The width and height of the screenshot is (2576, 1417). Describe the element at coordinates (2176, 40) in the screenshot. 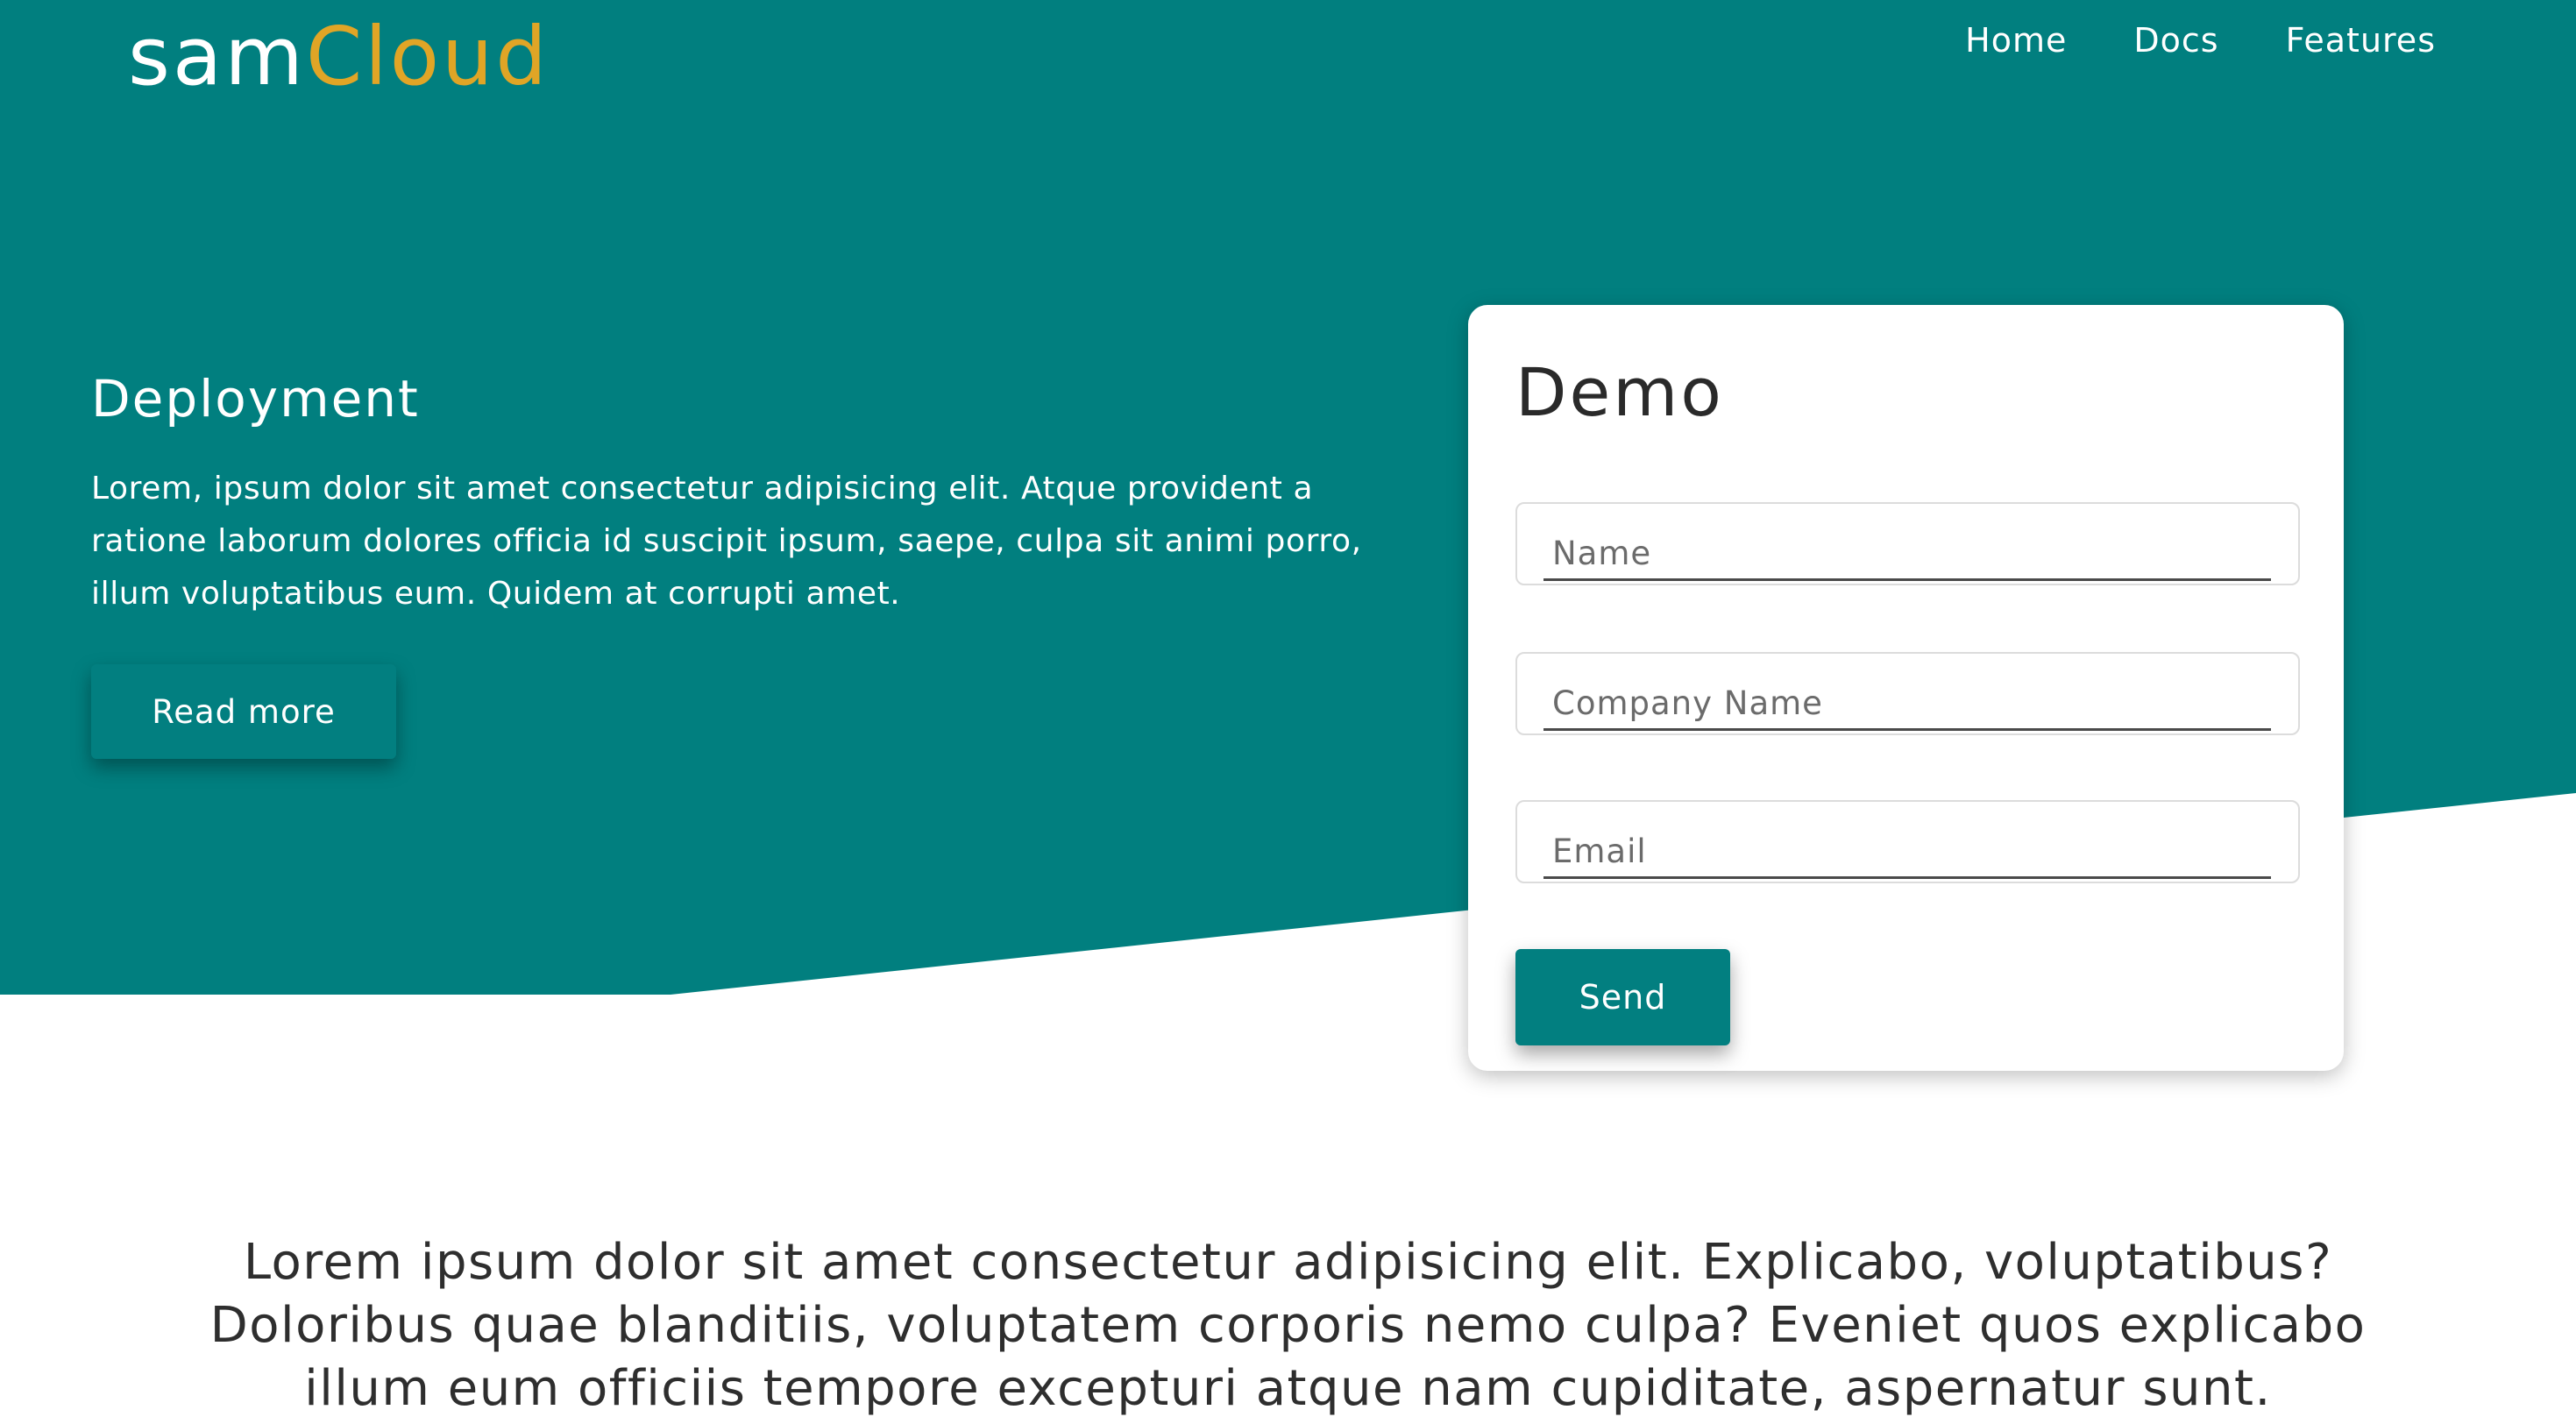

I see `nav-link-docs: Docs` at that location.